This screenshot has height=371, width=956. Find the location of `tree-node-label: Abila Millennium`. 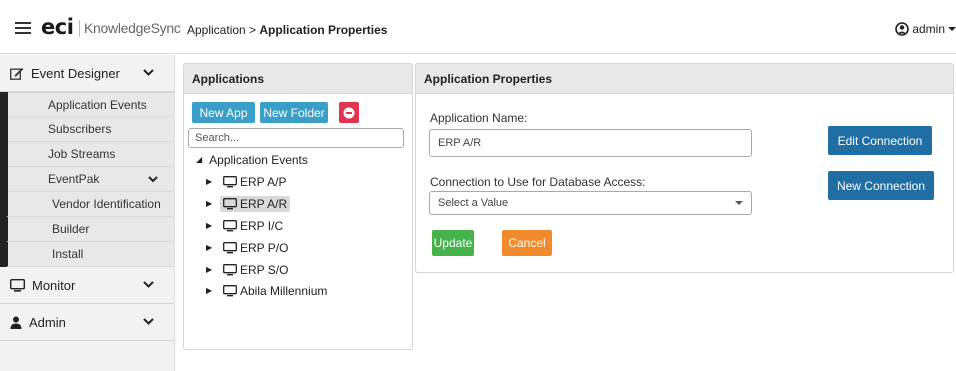

tree-node-label: Abila Millennium is located at coordinates (284, 290).